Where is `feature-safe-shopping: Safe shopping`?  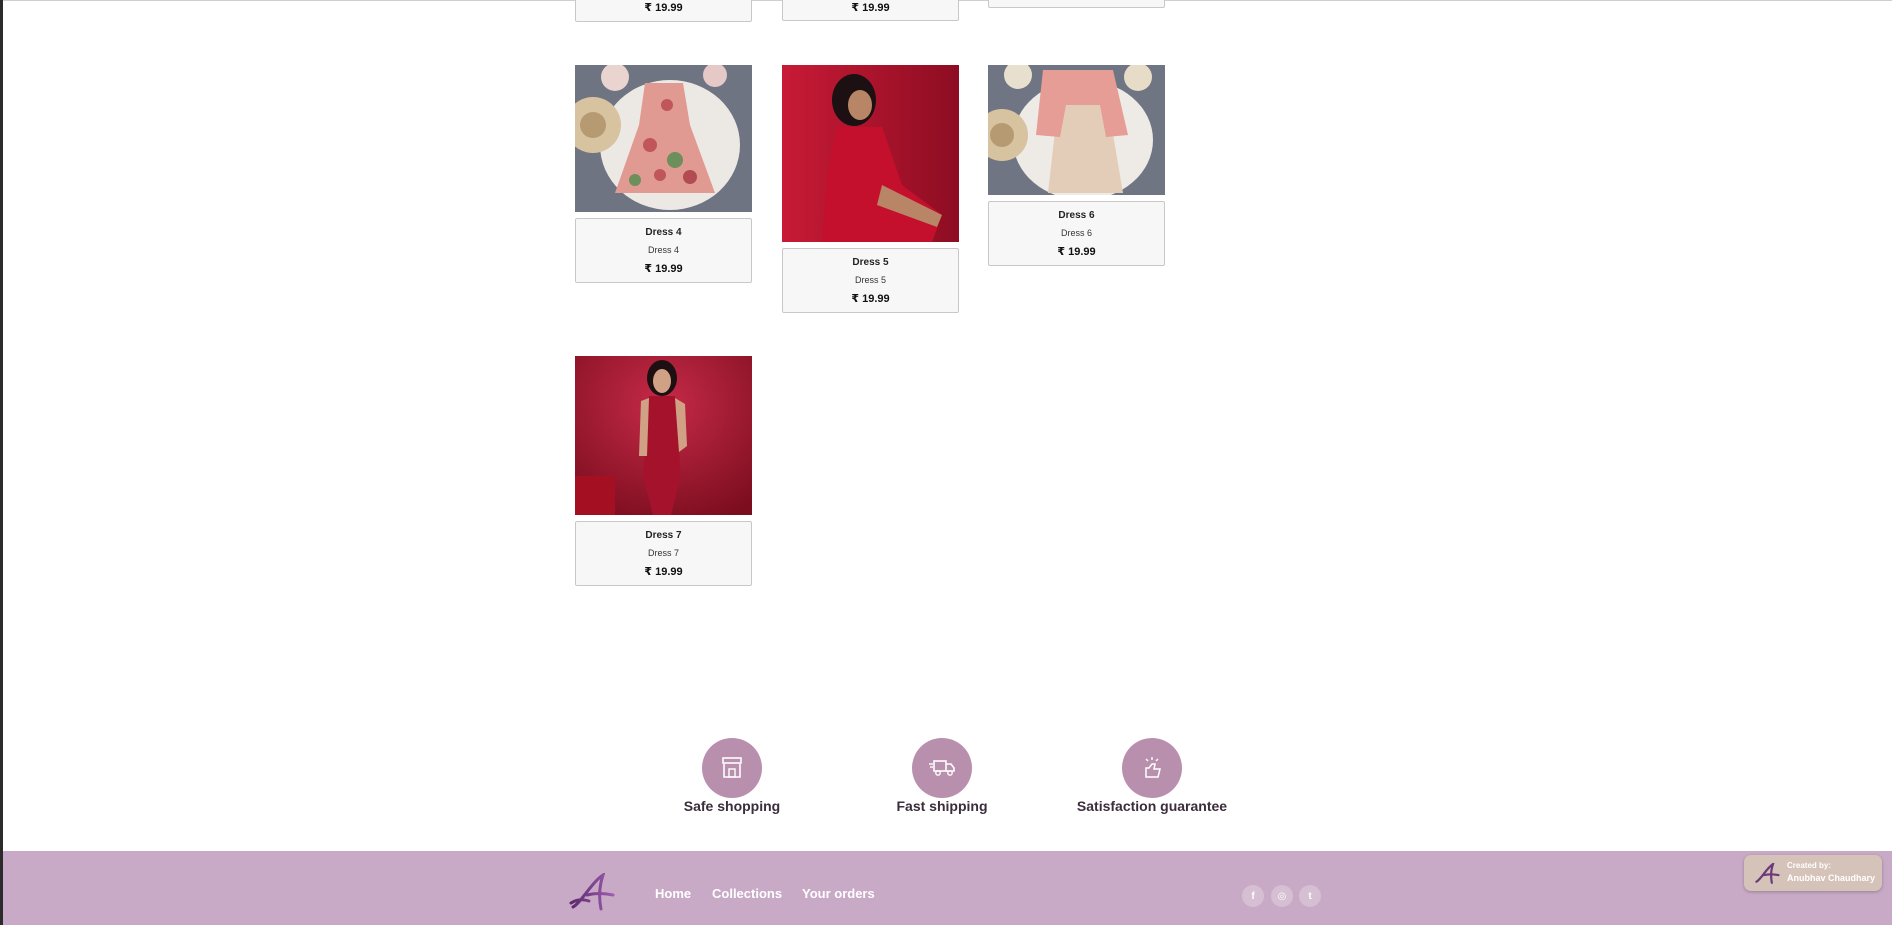
feature-safe-shopping: Safe shopping is located at coordinates (732, 776).